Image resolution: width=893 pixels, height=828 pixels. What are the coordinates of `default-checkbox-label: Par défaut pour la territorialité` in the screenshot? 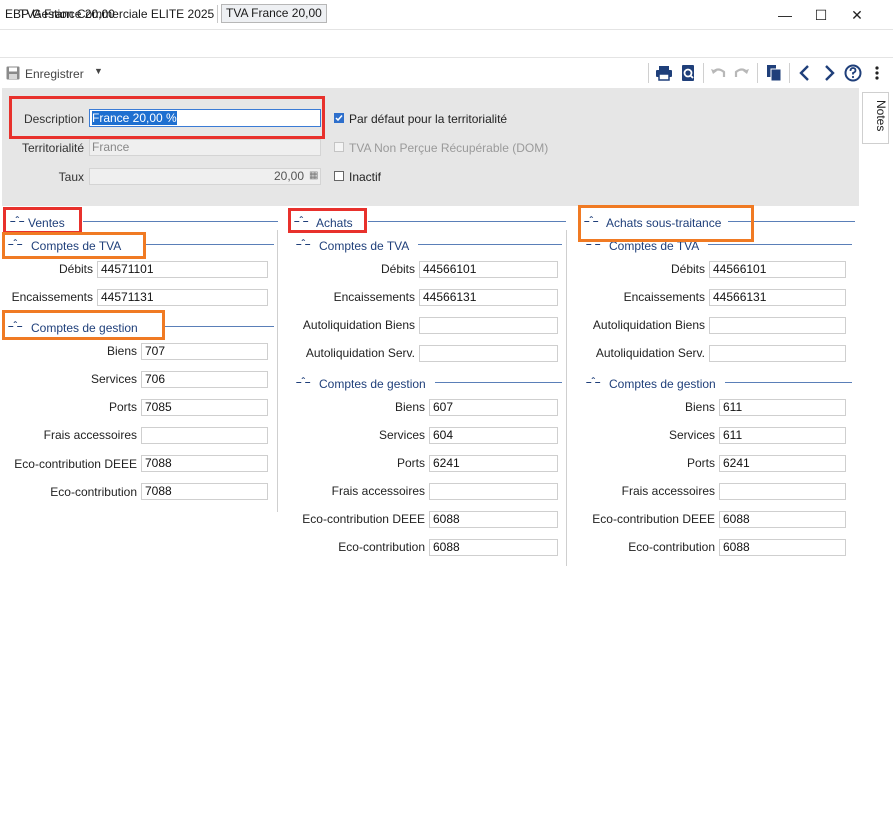 It's located at (428, 119).